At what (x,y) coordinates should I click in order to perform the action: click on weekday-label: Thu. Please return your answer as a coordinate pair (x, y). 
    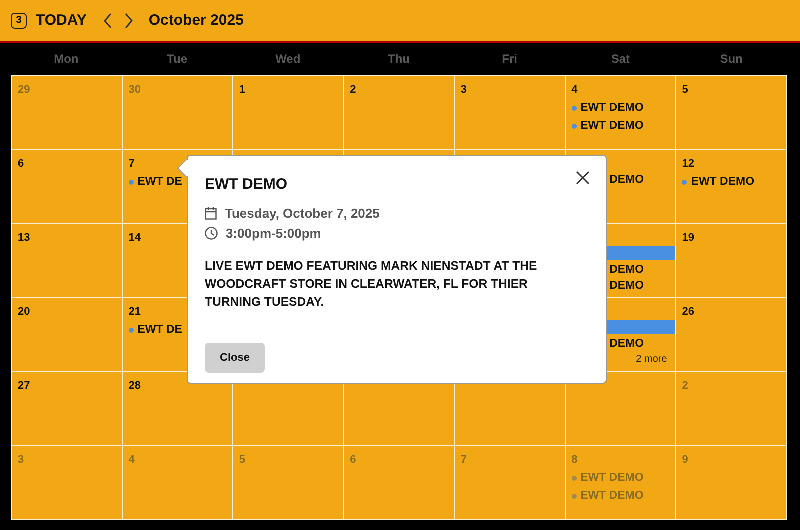
    Looking at the image, I should click on (399, 59).